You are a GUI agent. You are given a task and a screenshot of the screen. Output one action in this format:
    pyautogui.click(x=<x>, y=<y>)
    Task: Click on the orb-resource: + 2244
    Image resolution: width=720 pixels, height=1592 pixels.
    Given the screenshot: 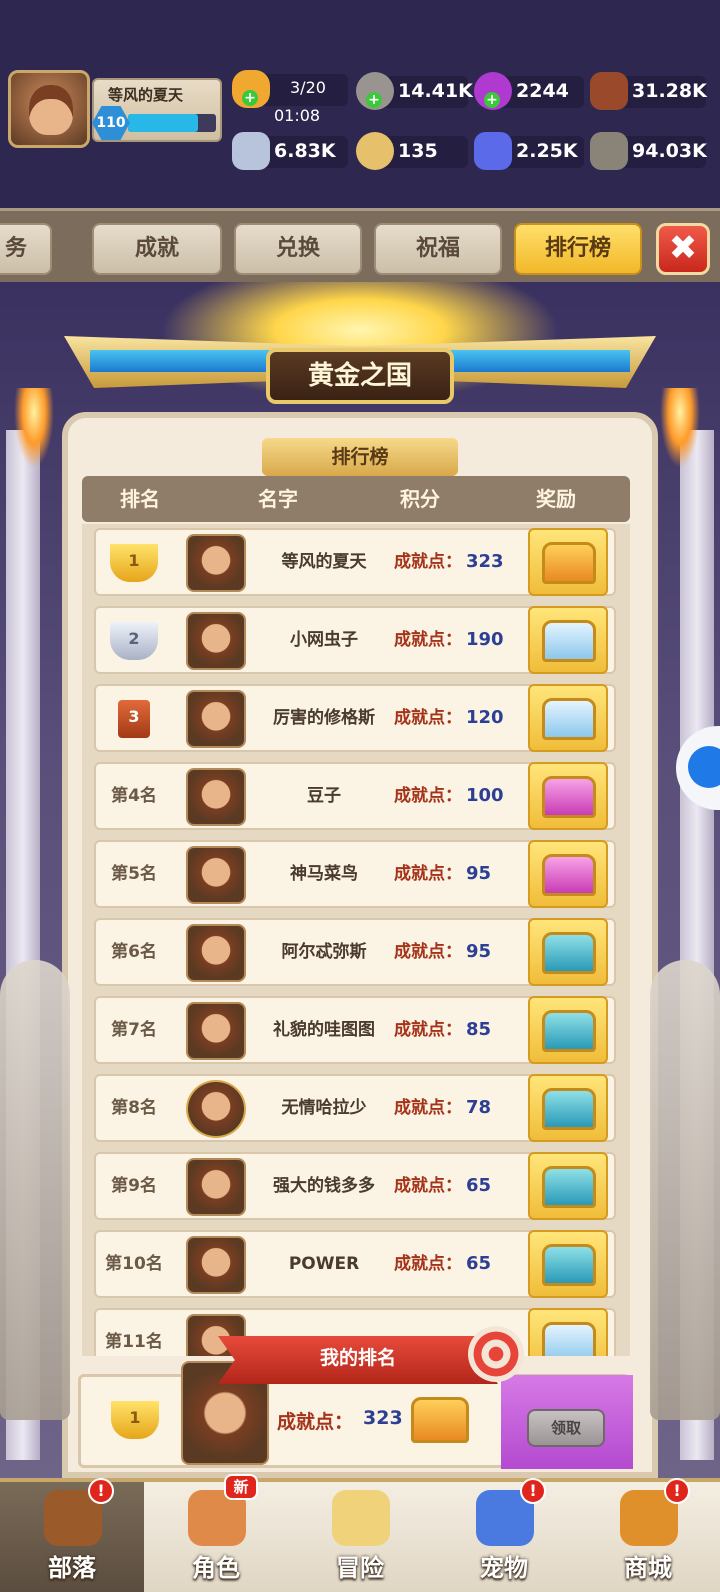 What is the action you would take?
    pyautogui.click(x=529, y=91)
    